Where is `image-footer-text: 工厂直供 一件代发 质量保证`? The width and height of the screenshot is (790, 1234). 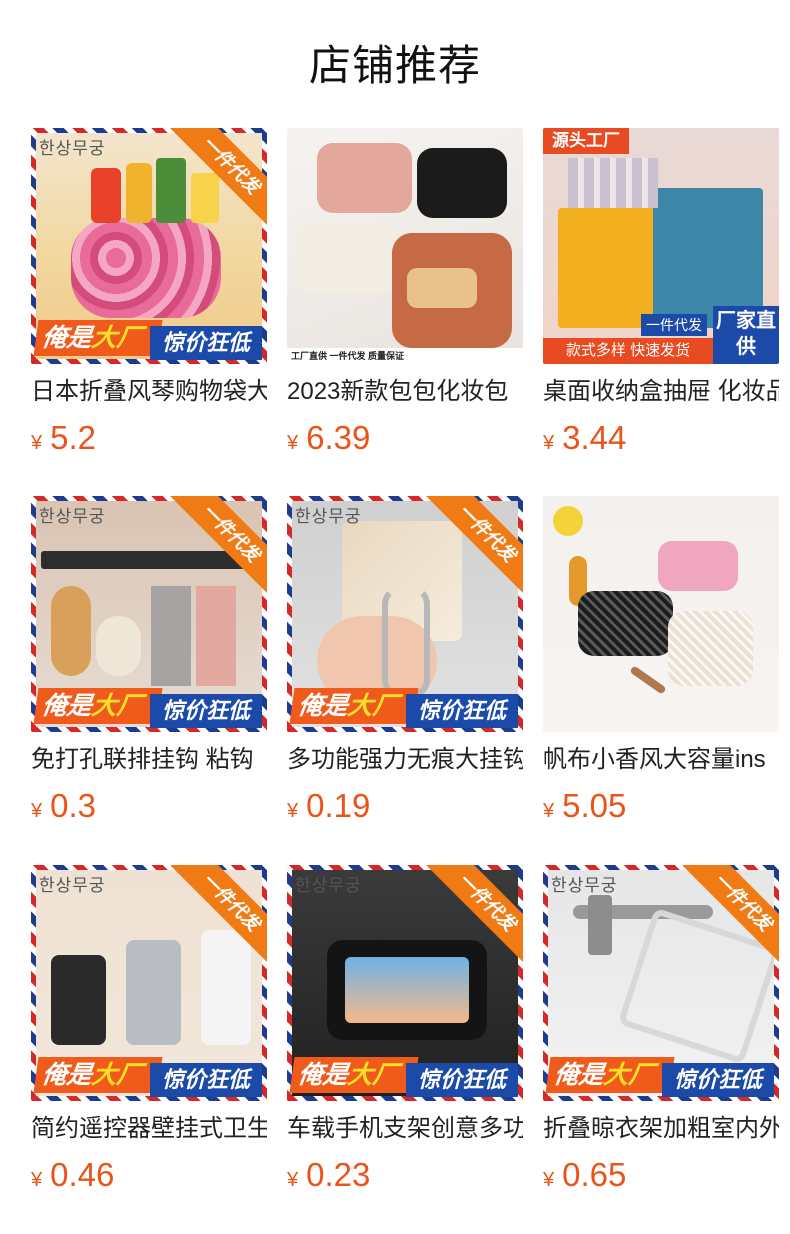
image-footer-text: 工厂直供 一件代发 质量保证 is located at coordinates (405, 356).